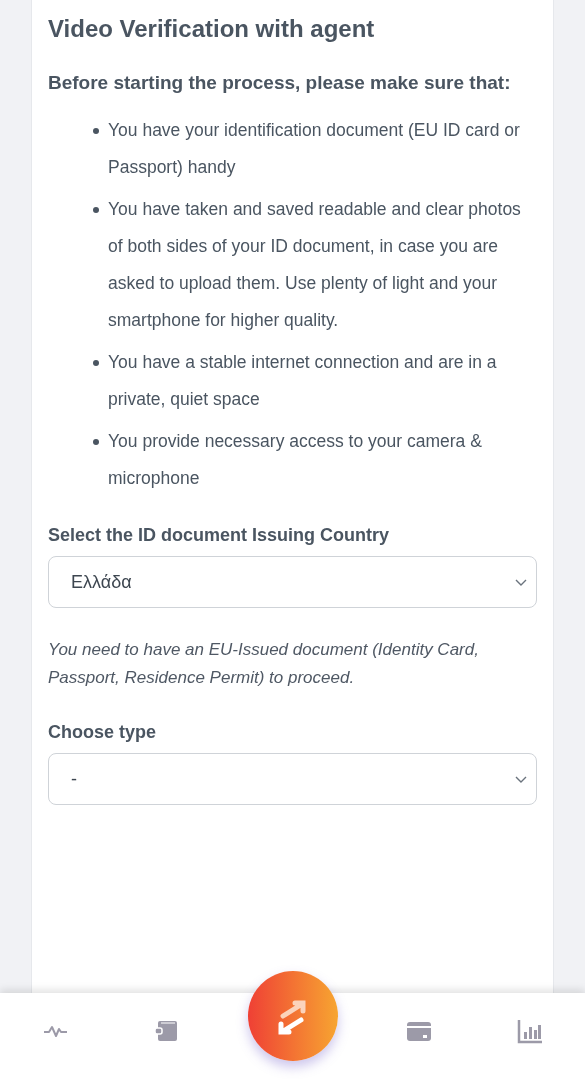 This screenshot has width=585, height=1080. What do you see at coordinates (219, 535) in the screenshot?
I see `field-label: Select the ID document Issuing Country` at bounding box center [219, 535].